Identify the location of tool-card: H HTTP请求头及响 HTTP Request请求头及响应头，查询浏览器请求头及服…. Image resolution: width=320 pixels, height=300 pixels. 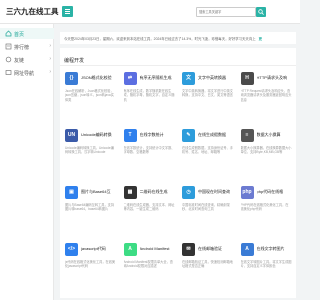
(266, 89).